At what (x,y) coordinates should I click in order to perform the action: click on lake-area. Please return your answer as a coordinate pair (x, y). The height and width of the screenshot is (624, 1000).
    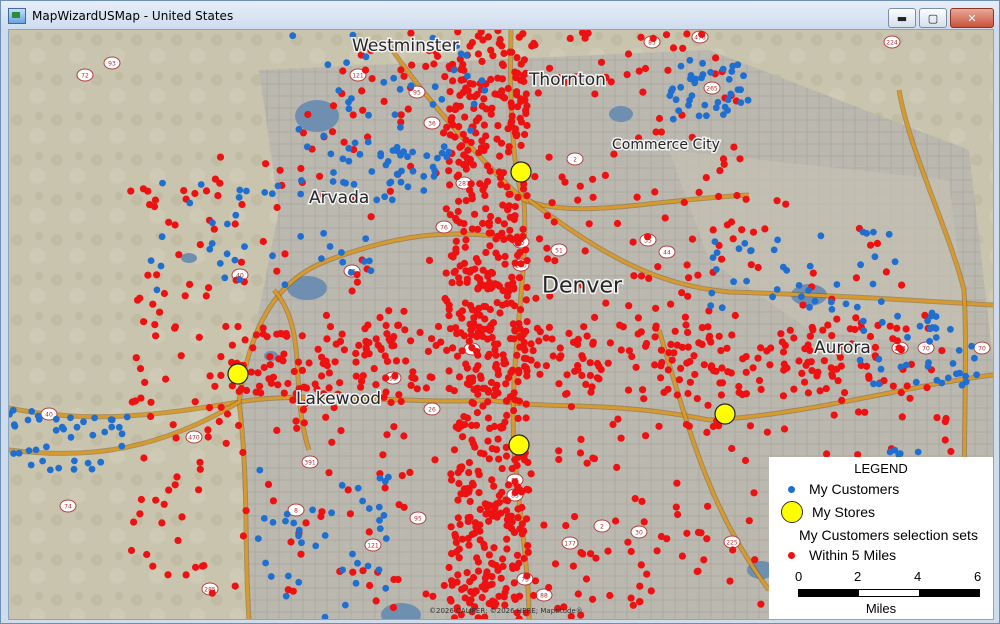
    Looking at the image, I should click on (621, 114).